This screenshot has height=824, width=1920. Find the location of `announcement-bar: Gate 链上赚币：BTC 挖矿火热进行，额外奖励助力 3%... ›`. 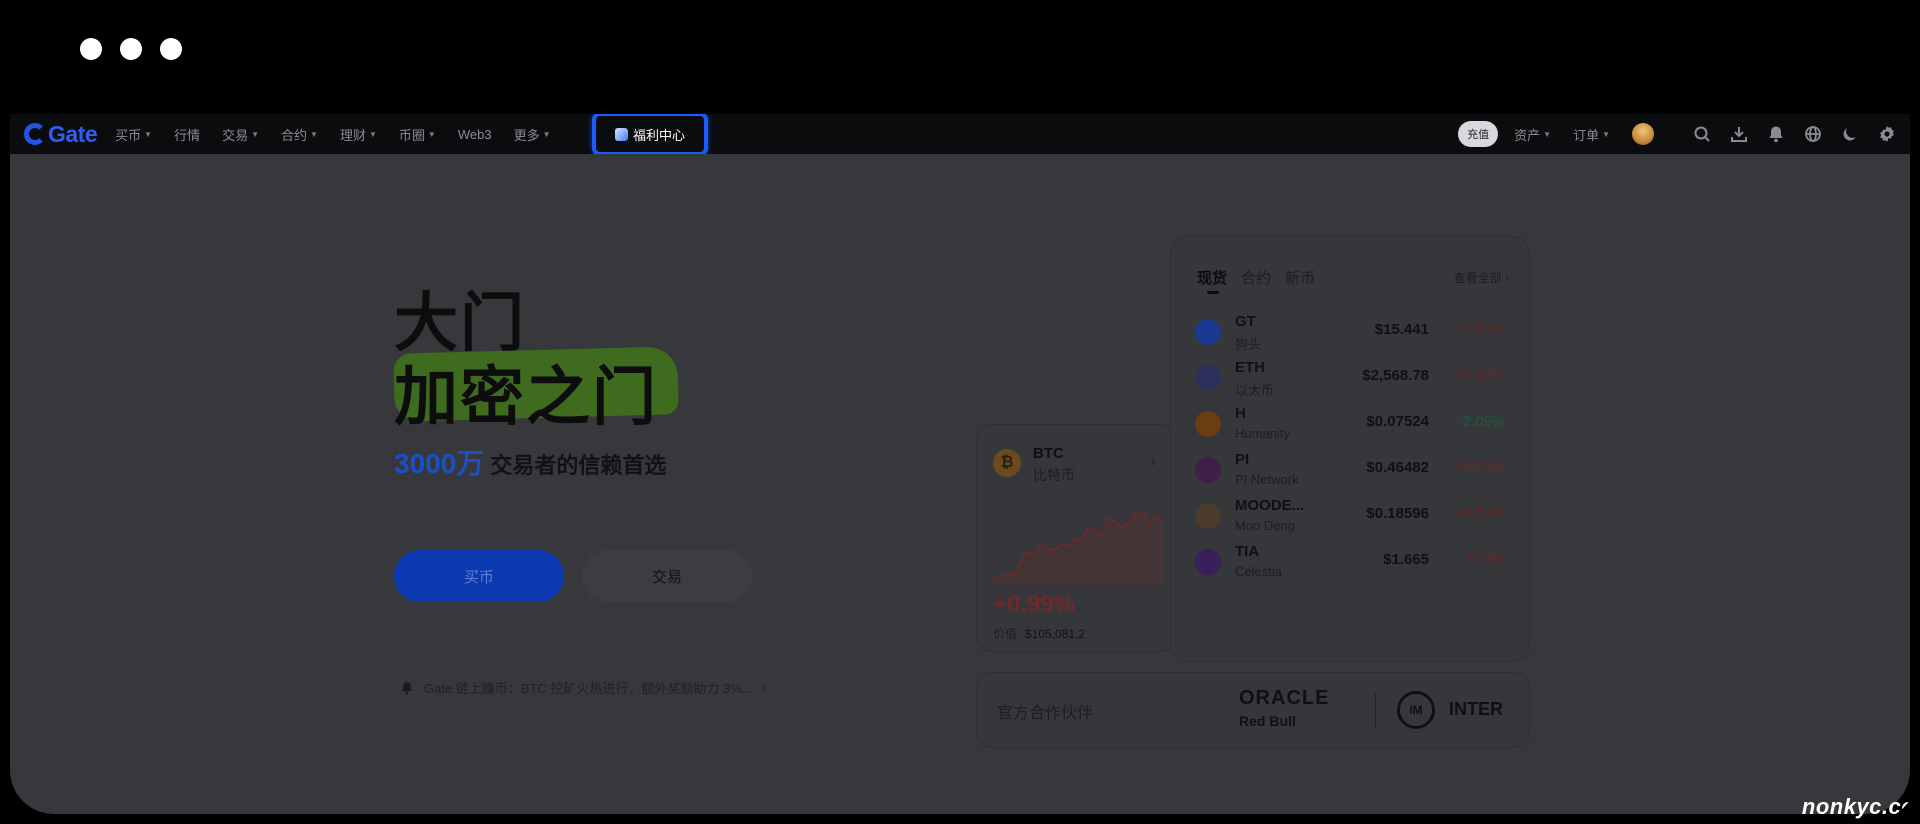

announcement-bar: Gate 链上赚币：BTC 挖矿火热进行，额外奖励助力 3%... › is located at coordinates (583, 687).